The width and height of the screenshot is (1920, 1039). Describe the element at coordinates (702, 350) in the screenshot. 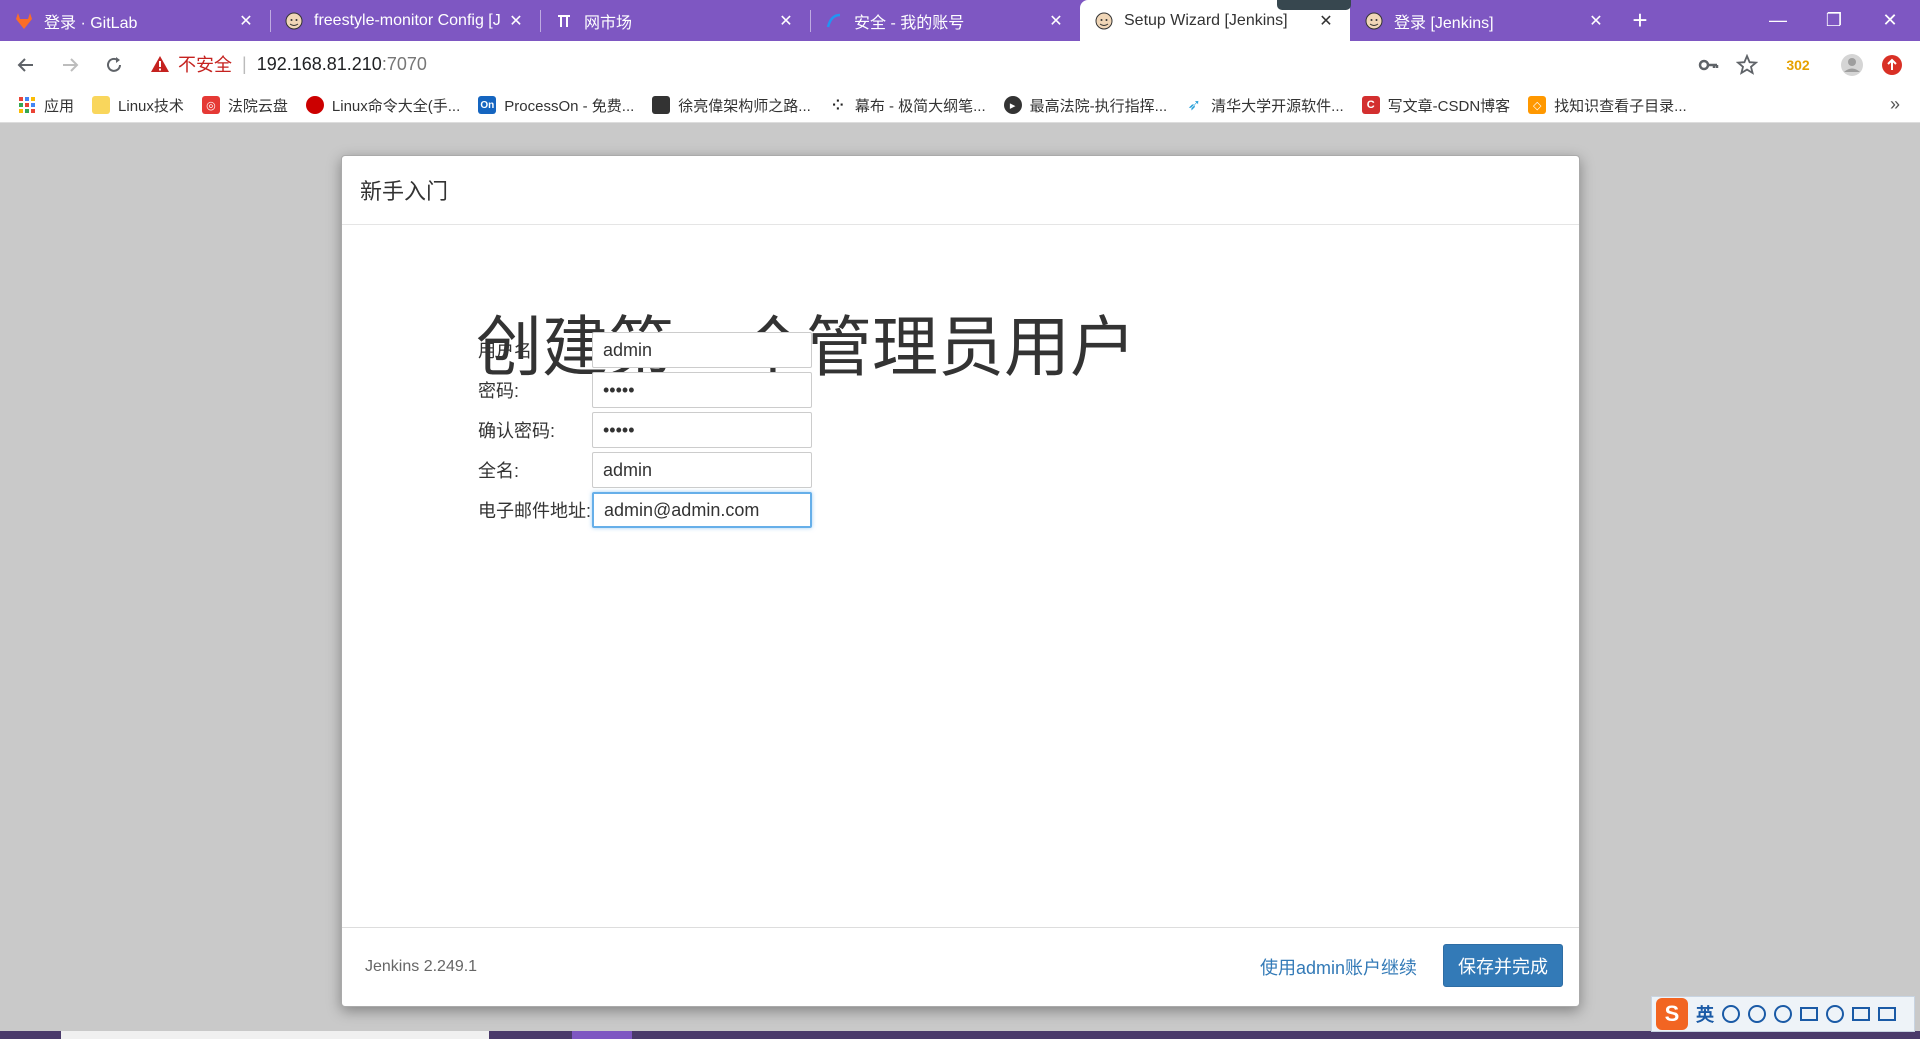

I see `username-input` at that location.